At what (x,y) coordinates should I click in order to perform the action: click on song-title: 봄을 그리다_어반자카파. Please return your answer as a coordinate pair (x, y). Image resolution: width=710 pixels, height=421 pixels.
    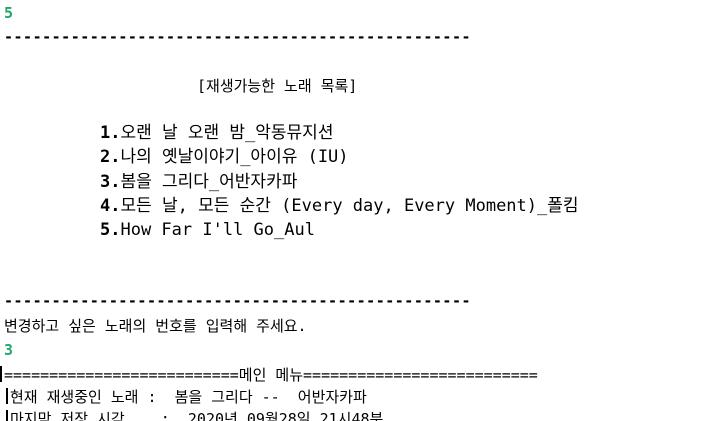
    Looking at the image, I should click on (209, 182).